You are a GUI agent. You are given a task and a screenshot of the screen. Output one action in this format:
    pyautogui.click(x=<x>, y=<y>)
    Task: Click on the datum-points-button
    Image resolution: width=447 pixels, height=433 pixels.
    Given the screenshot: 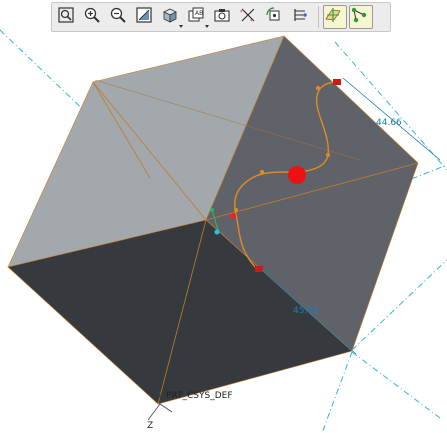 What is the action you would take?
    pyautogui.click(x=361, y=17)
    